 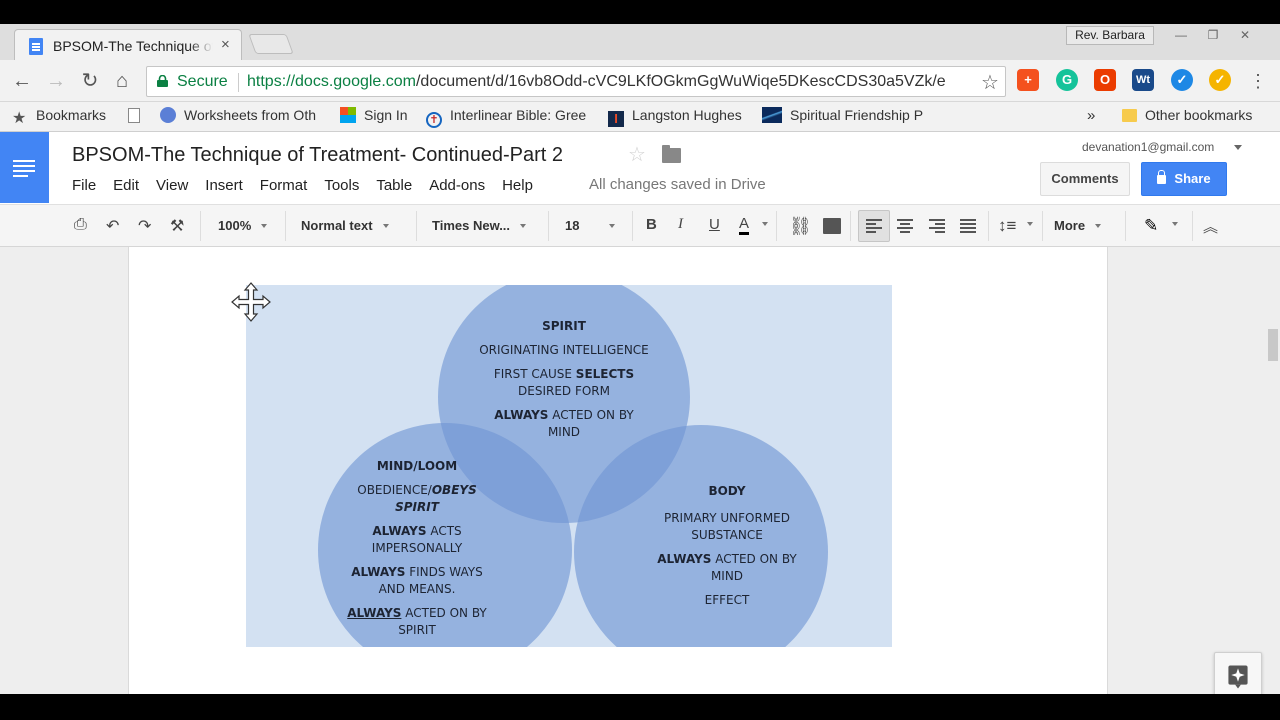 I want to click on align-center-icon, so click(x=905, y=226).